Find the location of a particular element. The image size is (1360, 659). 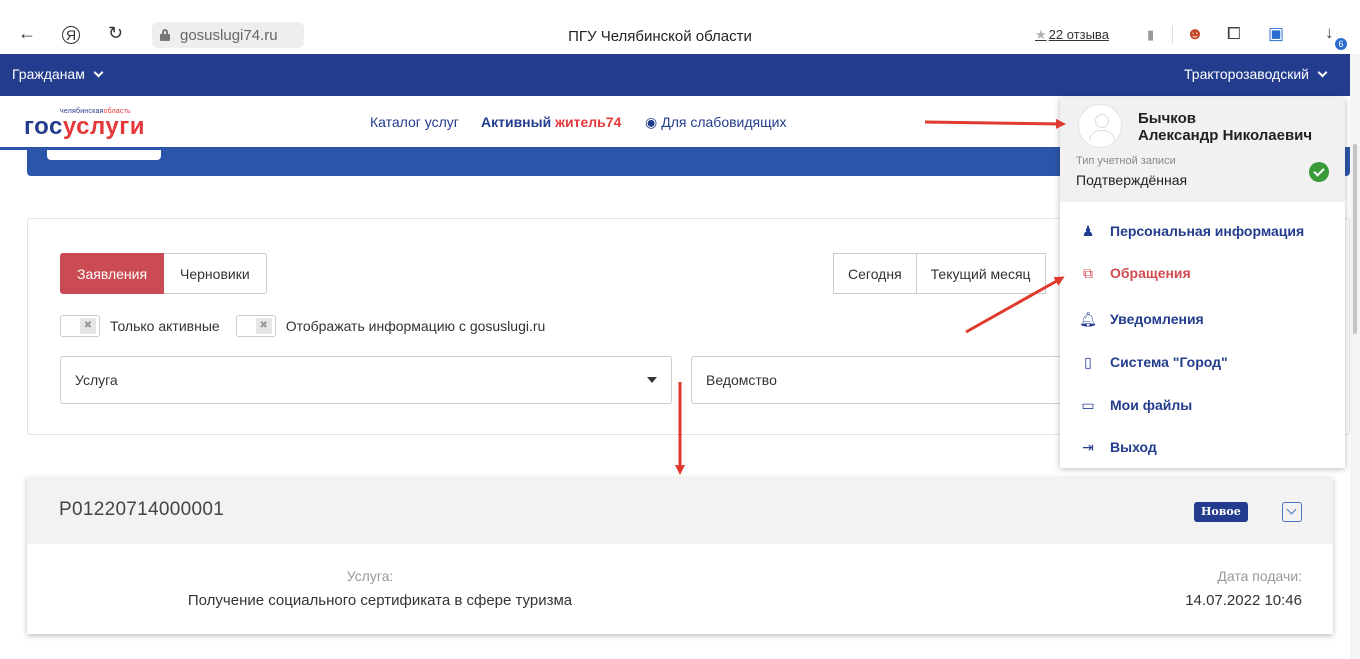

download-count-badge: 6 is located at coordinates (1341, 44).